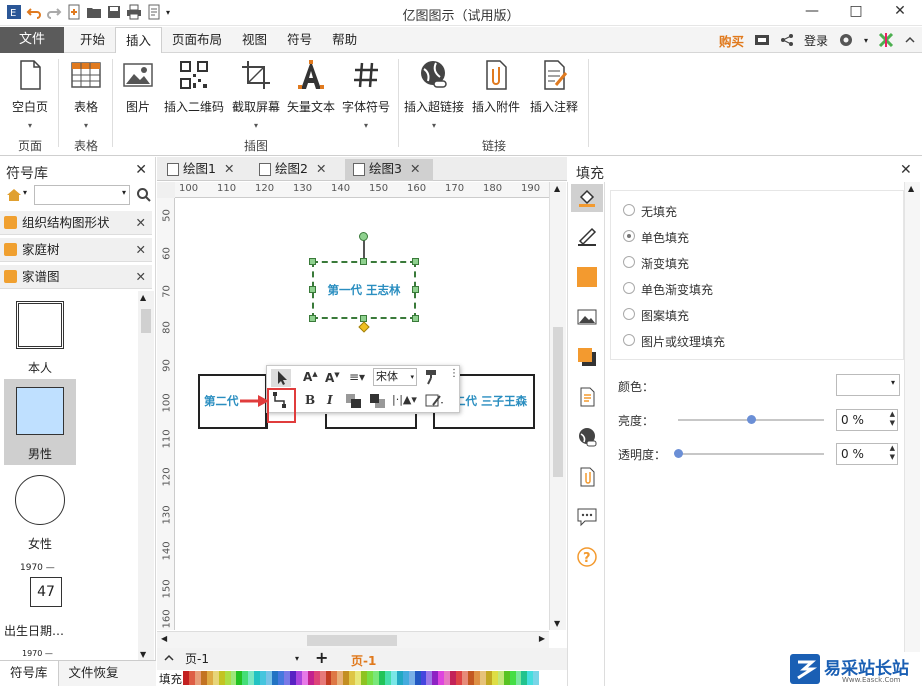  I want to click on blank-page-dropdown-icon: ▾, so click(30, 125).